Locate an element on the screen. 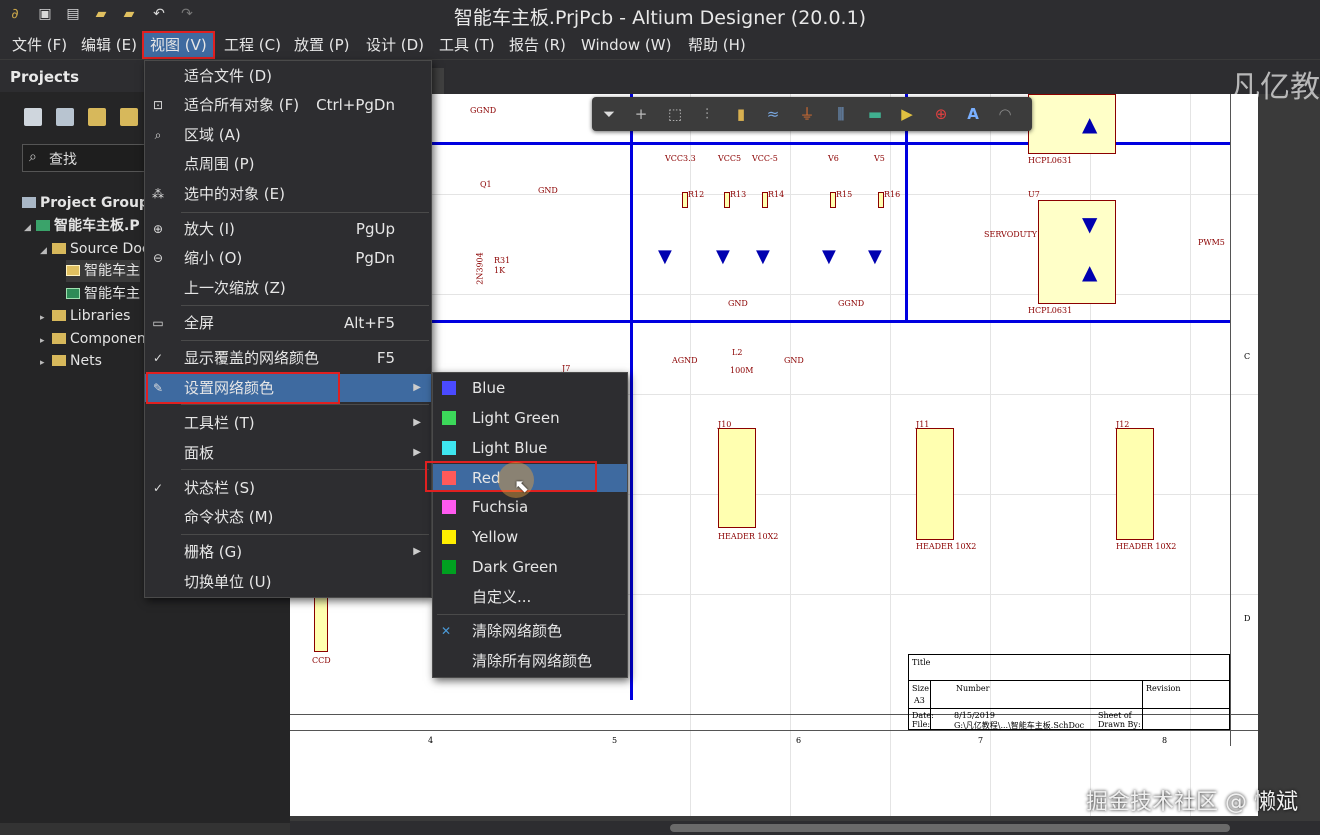  place-harness-icon: ▬ is located at coordinates (875, 114).